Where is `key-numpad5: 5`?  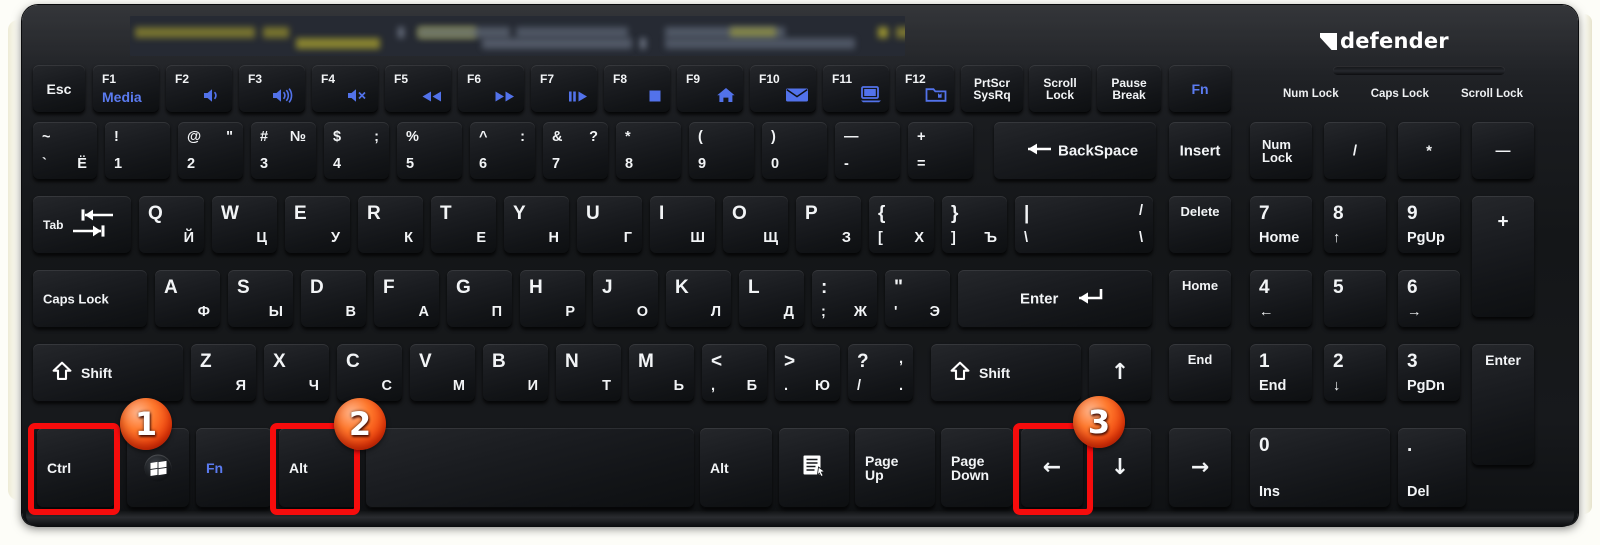
key-numpad5: 5 is located at coordinates (1355, 299).